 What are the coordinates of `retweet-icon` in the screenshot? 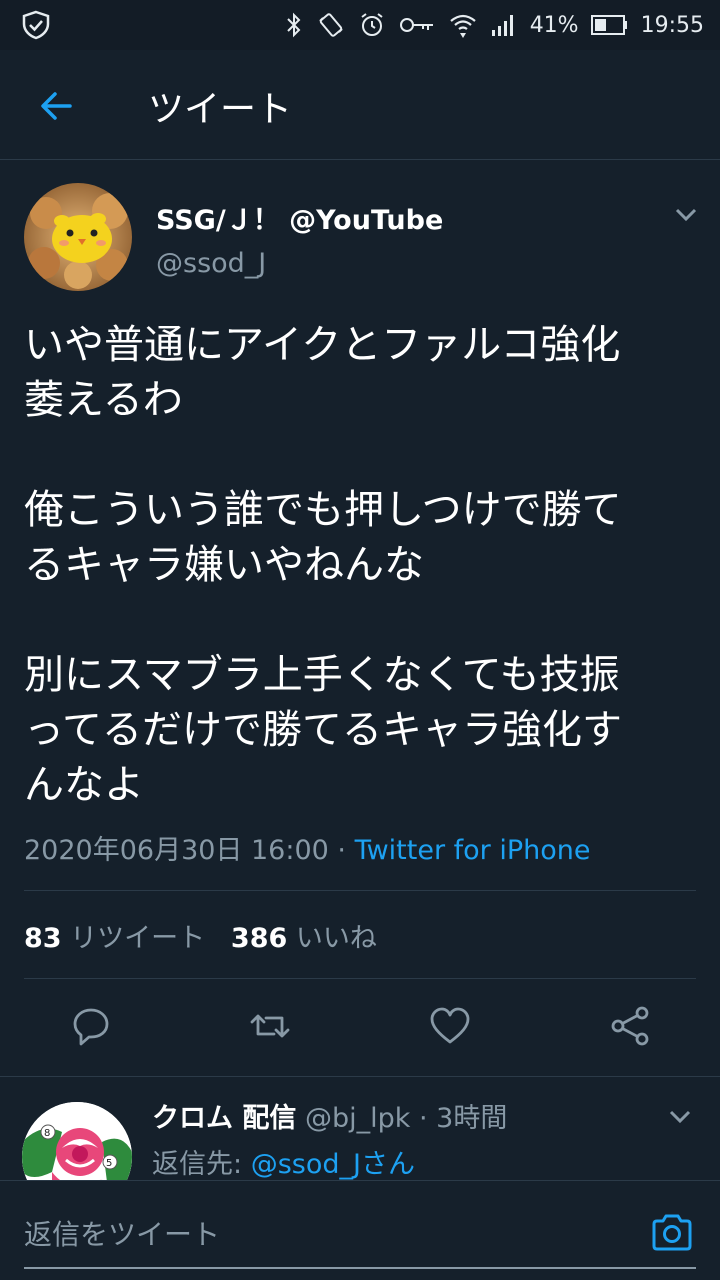 It's located at (270, 1026).